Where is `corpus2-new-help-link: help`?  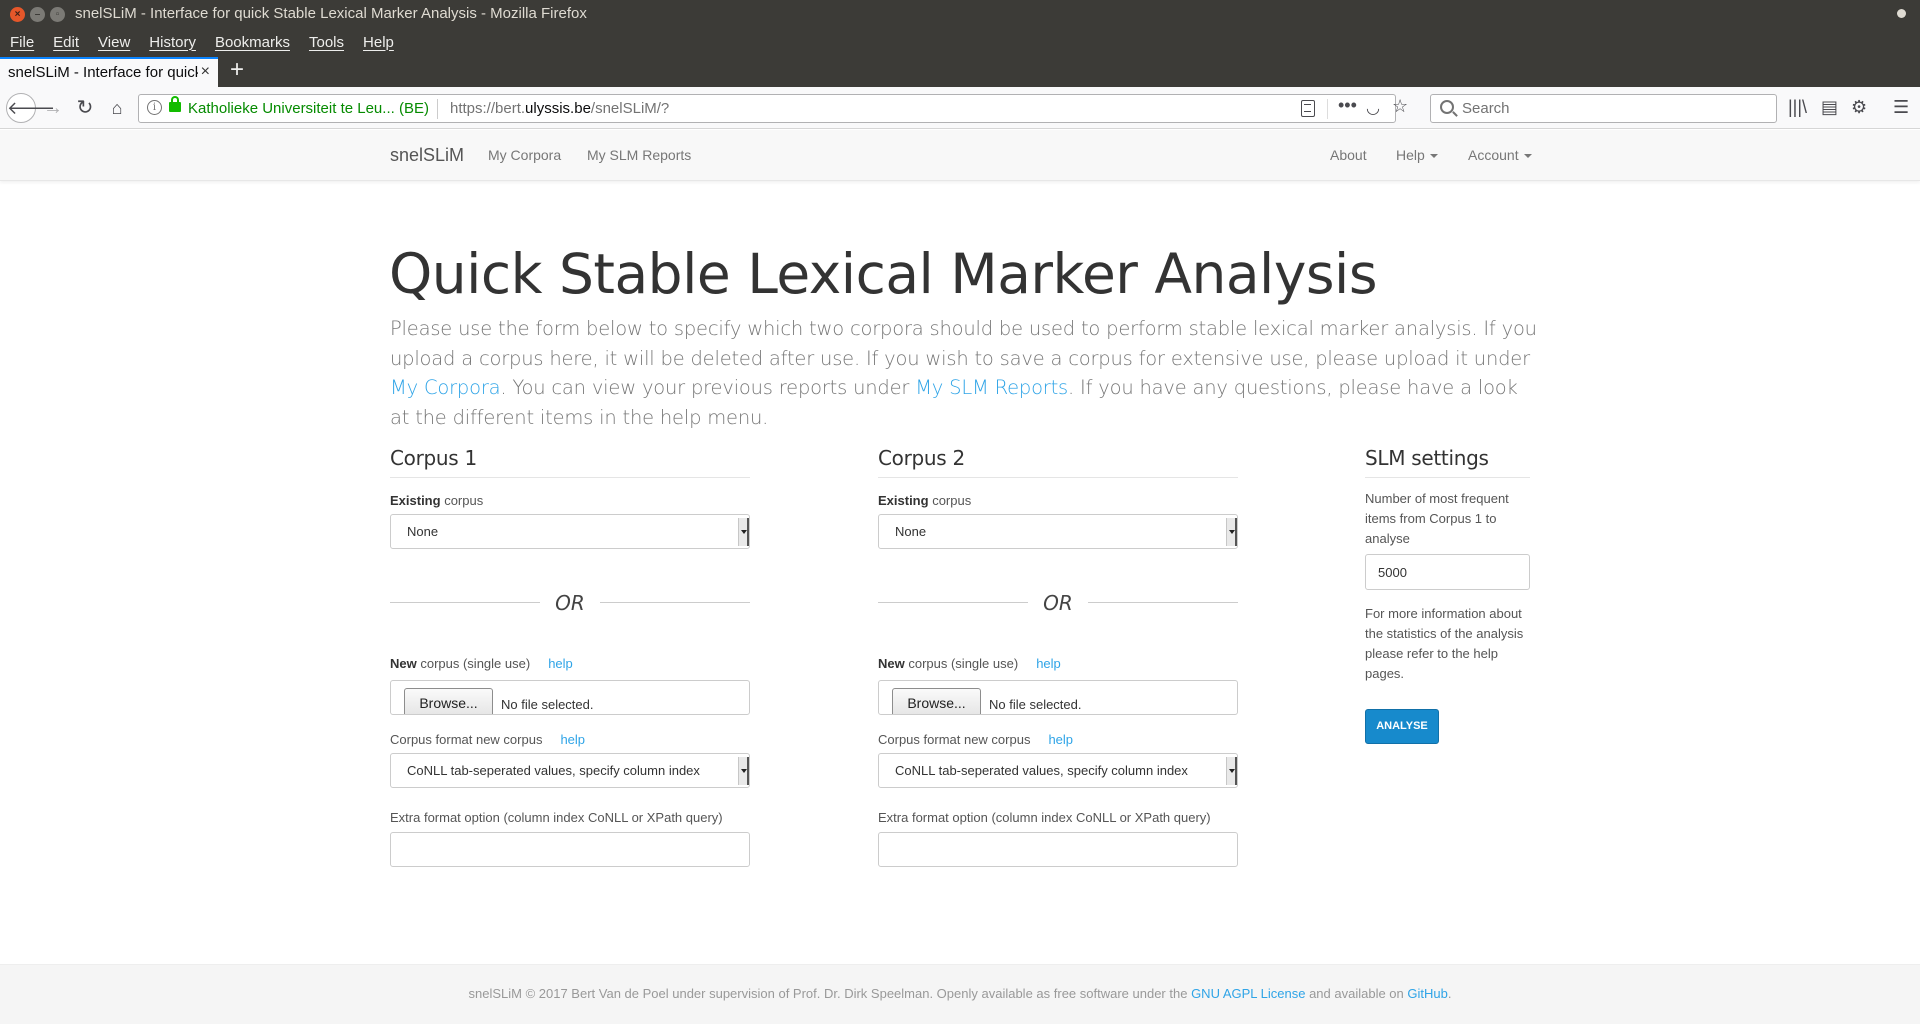
corpus2-new-help-link: help is located at coordinates (1048, 663).